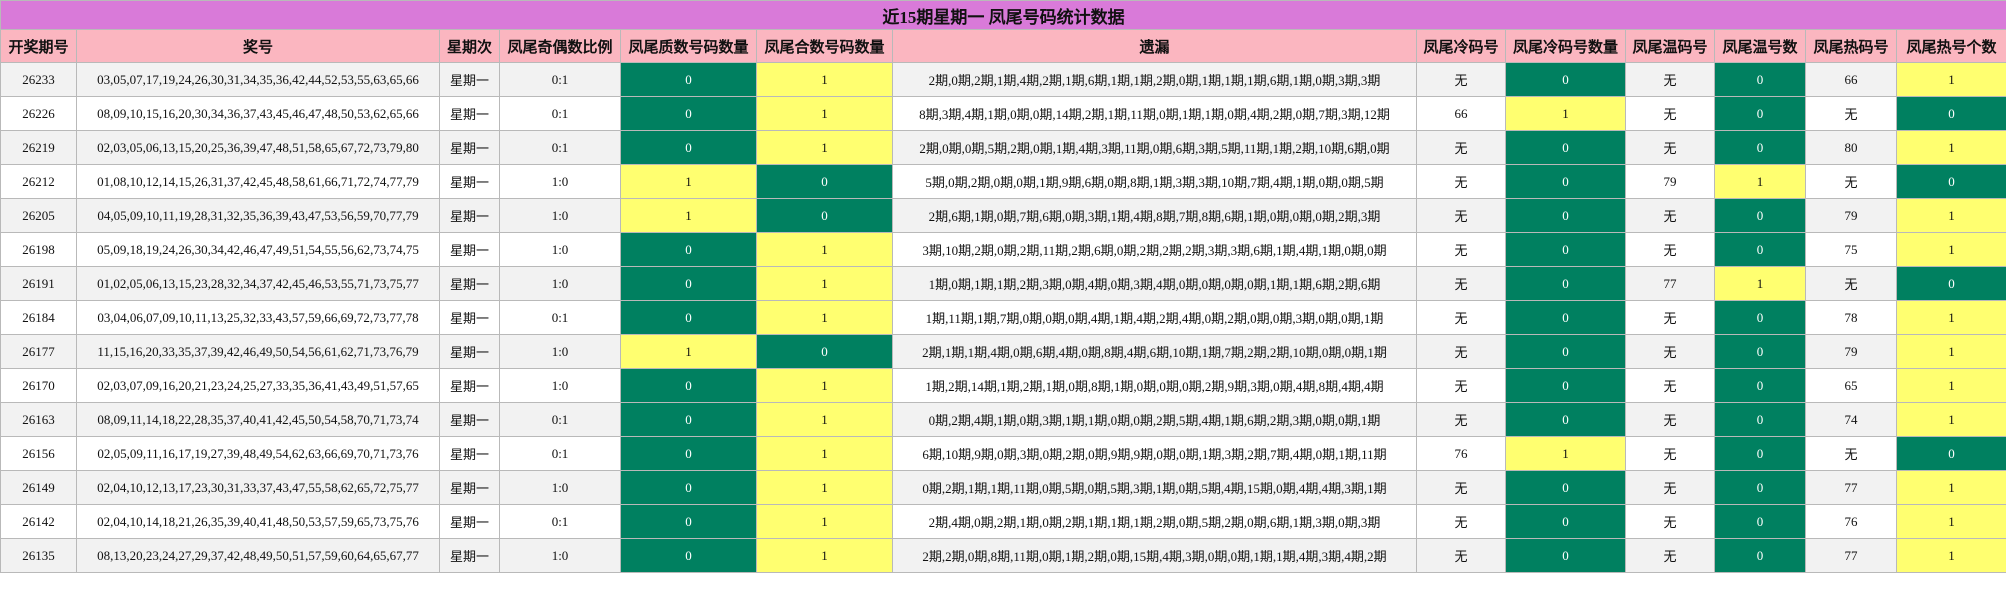  Describe the element at coordinates (1670, 283) in the screenshot. I see `col-warm-number-cell: 77` at that location.